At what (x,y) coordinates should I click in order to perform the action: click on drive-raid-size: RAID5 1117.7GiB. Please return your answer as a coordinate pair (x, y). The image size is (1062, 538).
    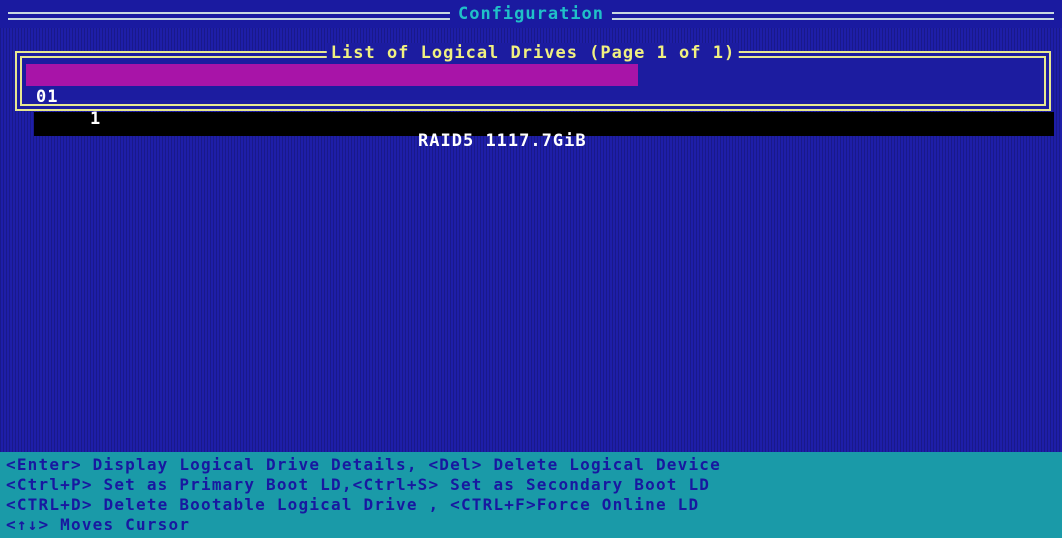
    Looking at the image, I should click on (502, 141).